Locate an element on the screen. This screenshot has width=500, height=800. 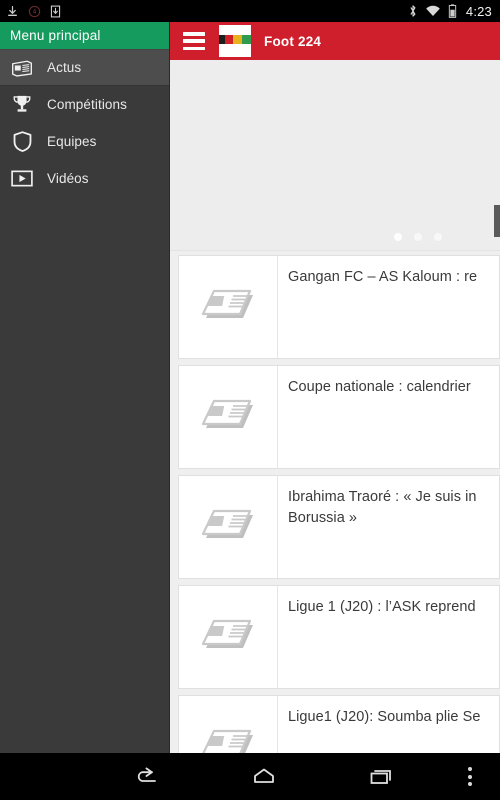
sidebar-item-label: Actus is located at coordinates (64, 67).